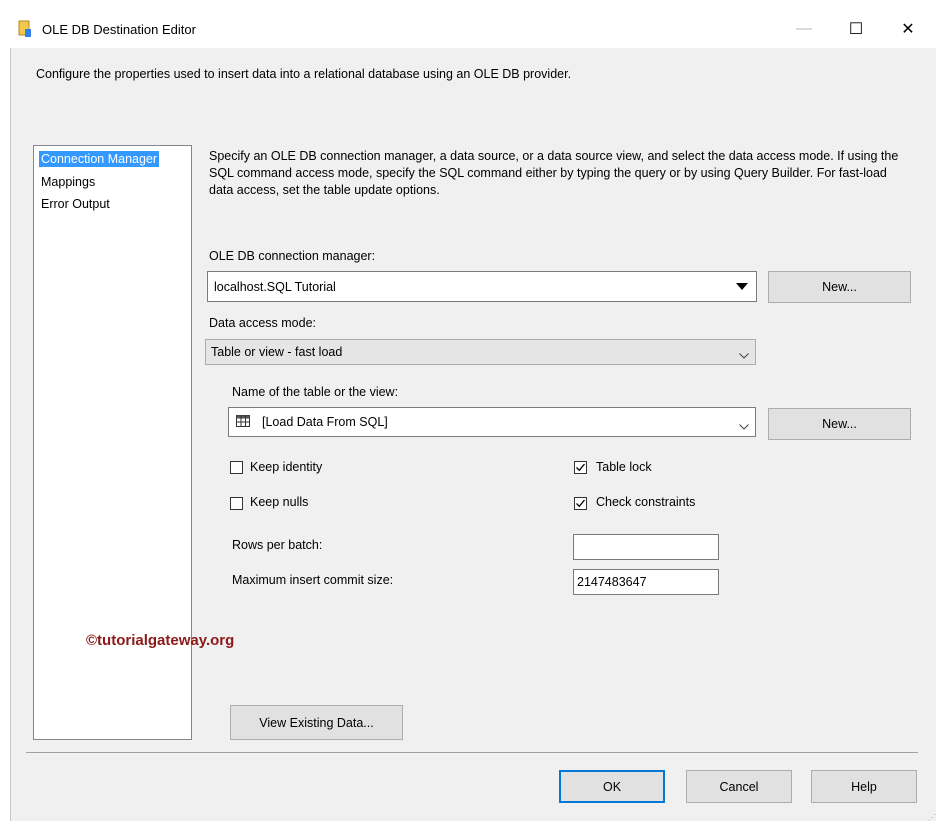 The image size is (942, 828). Describe the element at coordinates (277, 352) in the screenshot. I see `access-mode-value: Table or view - fast load` at that location.